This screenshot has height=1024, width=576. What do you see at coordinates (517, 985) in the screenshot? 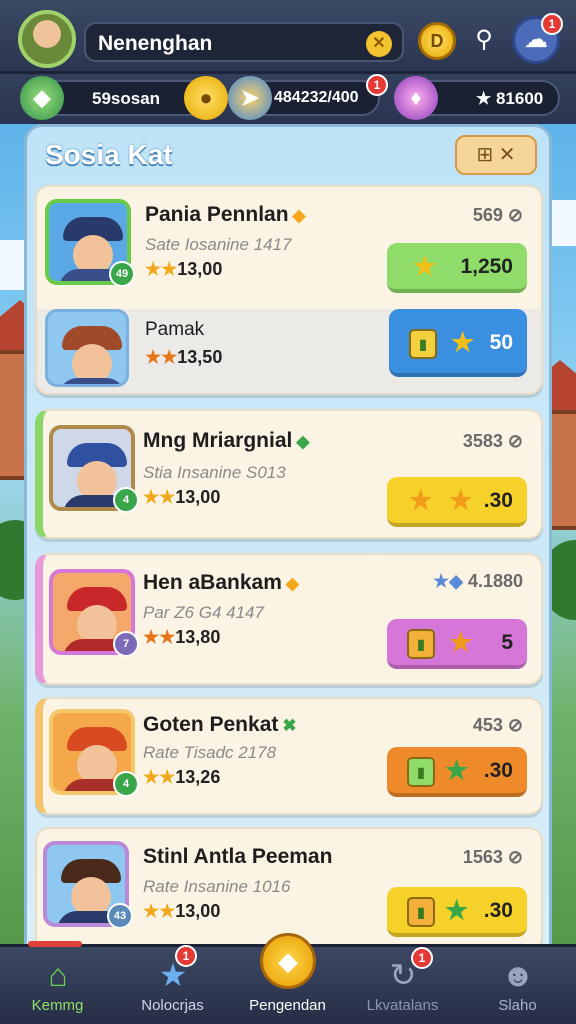
I see `nav-profile: ☻ Slaho` at bounding box center [517, 985].